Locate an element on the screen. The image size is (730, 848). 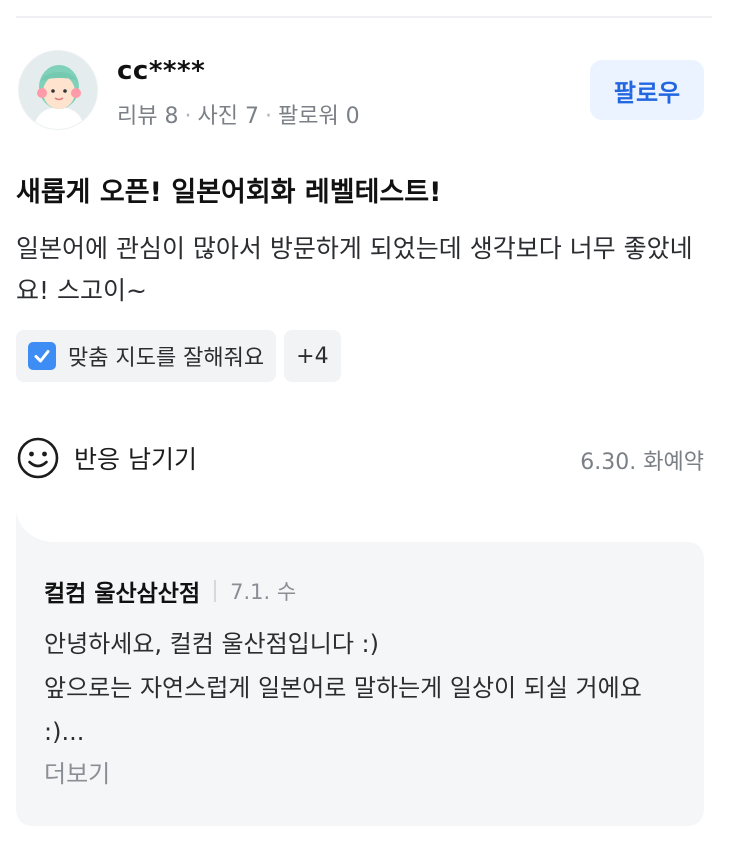
reviewer-stats: 리뷰 8 · 사진 7 · 팔로워 0 is located at coordinates (238, 114).